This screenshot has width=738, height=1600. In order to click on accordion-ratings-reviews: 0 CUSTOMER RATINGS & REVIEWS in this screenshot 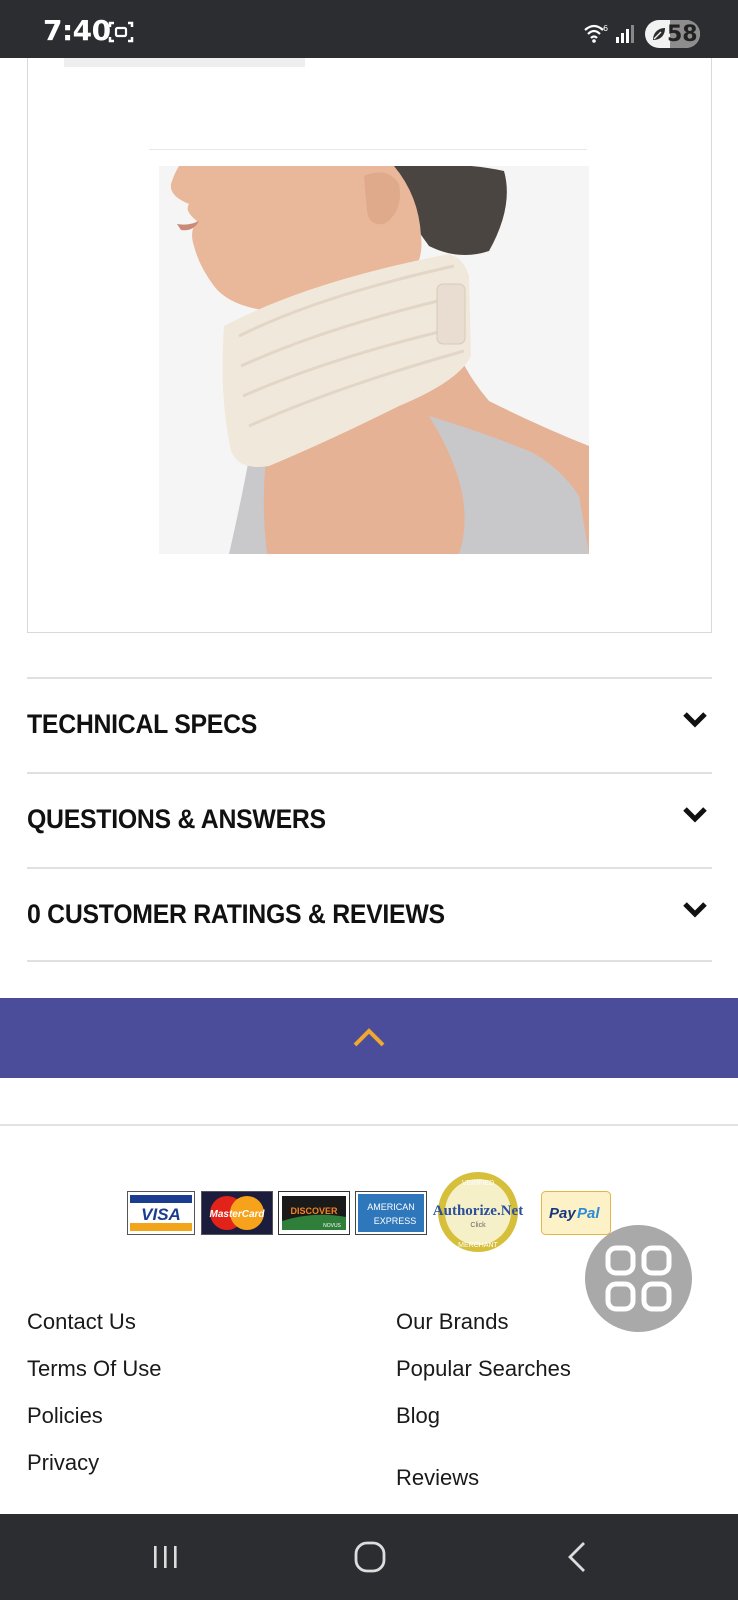, I will do `click(369, 914)`.